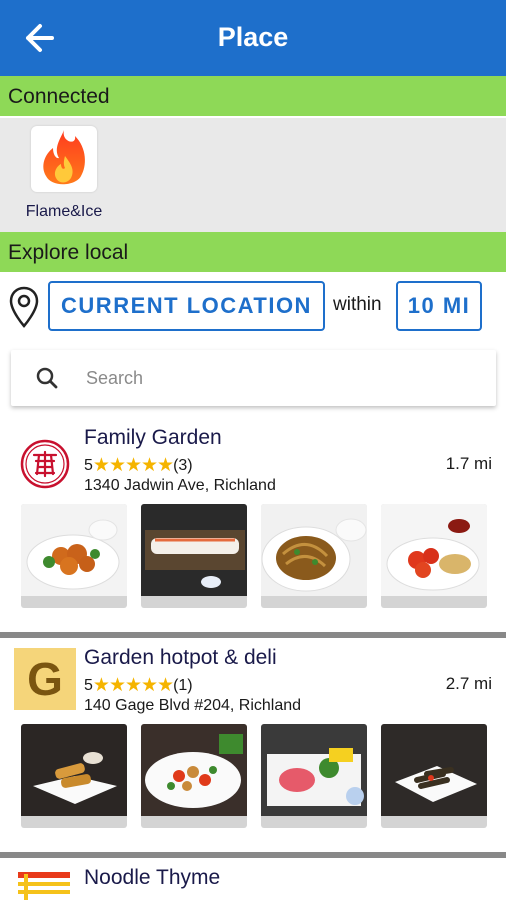 The height and width of the screenshot is (900, 506). Describe the element at coordinates (439, 306) in the screenshot. I see `distance-button: 10 MI` at that location.